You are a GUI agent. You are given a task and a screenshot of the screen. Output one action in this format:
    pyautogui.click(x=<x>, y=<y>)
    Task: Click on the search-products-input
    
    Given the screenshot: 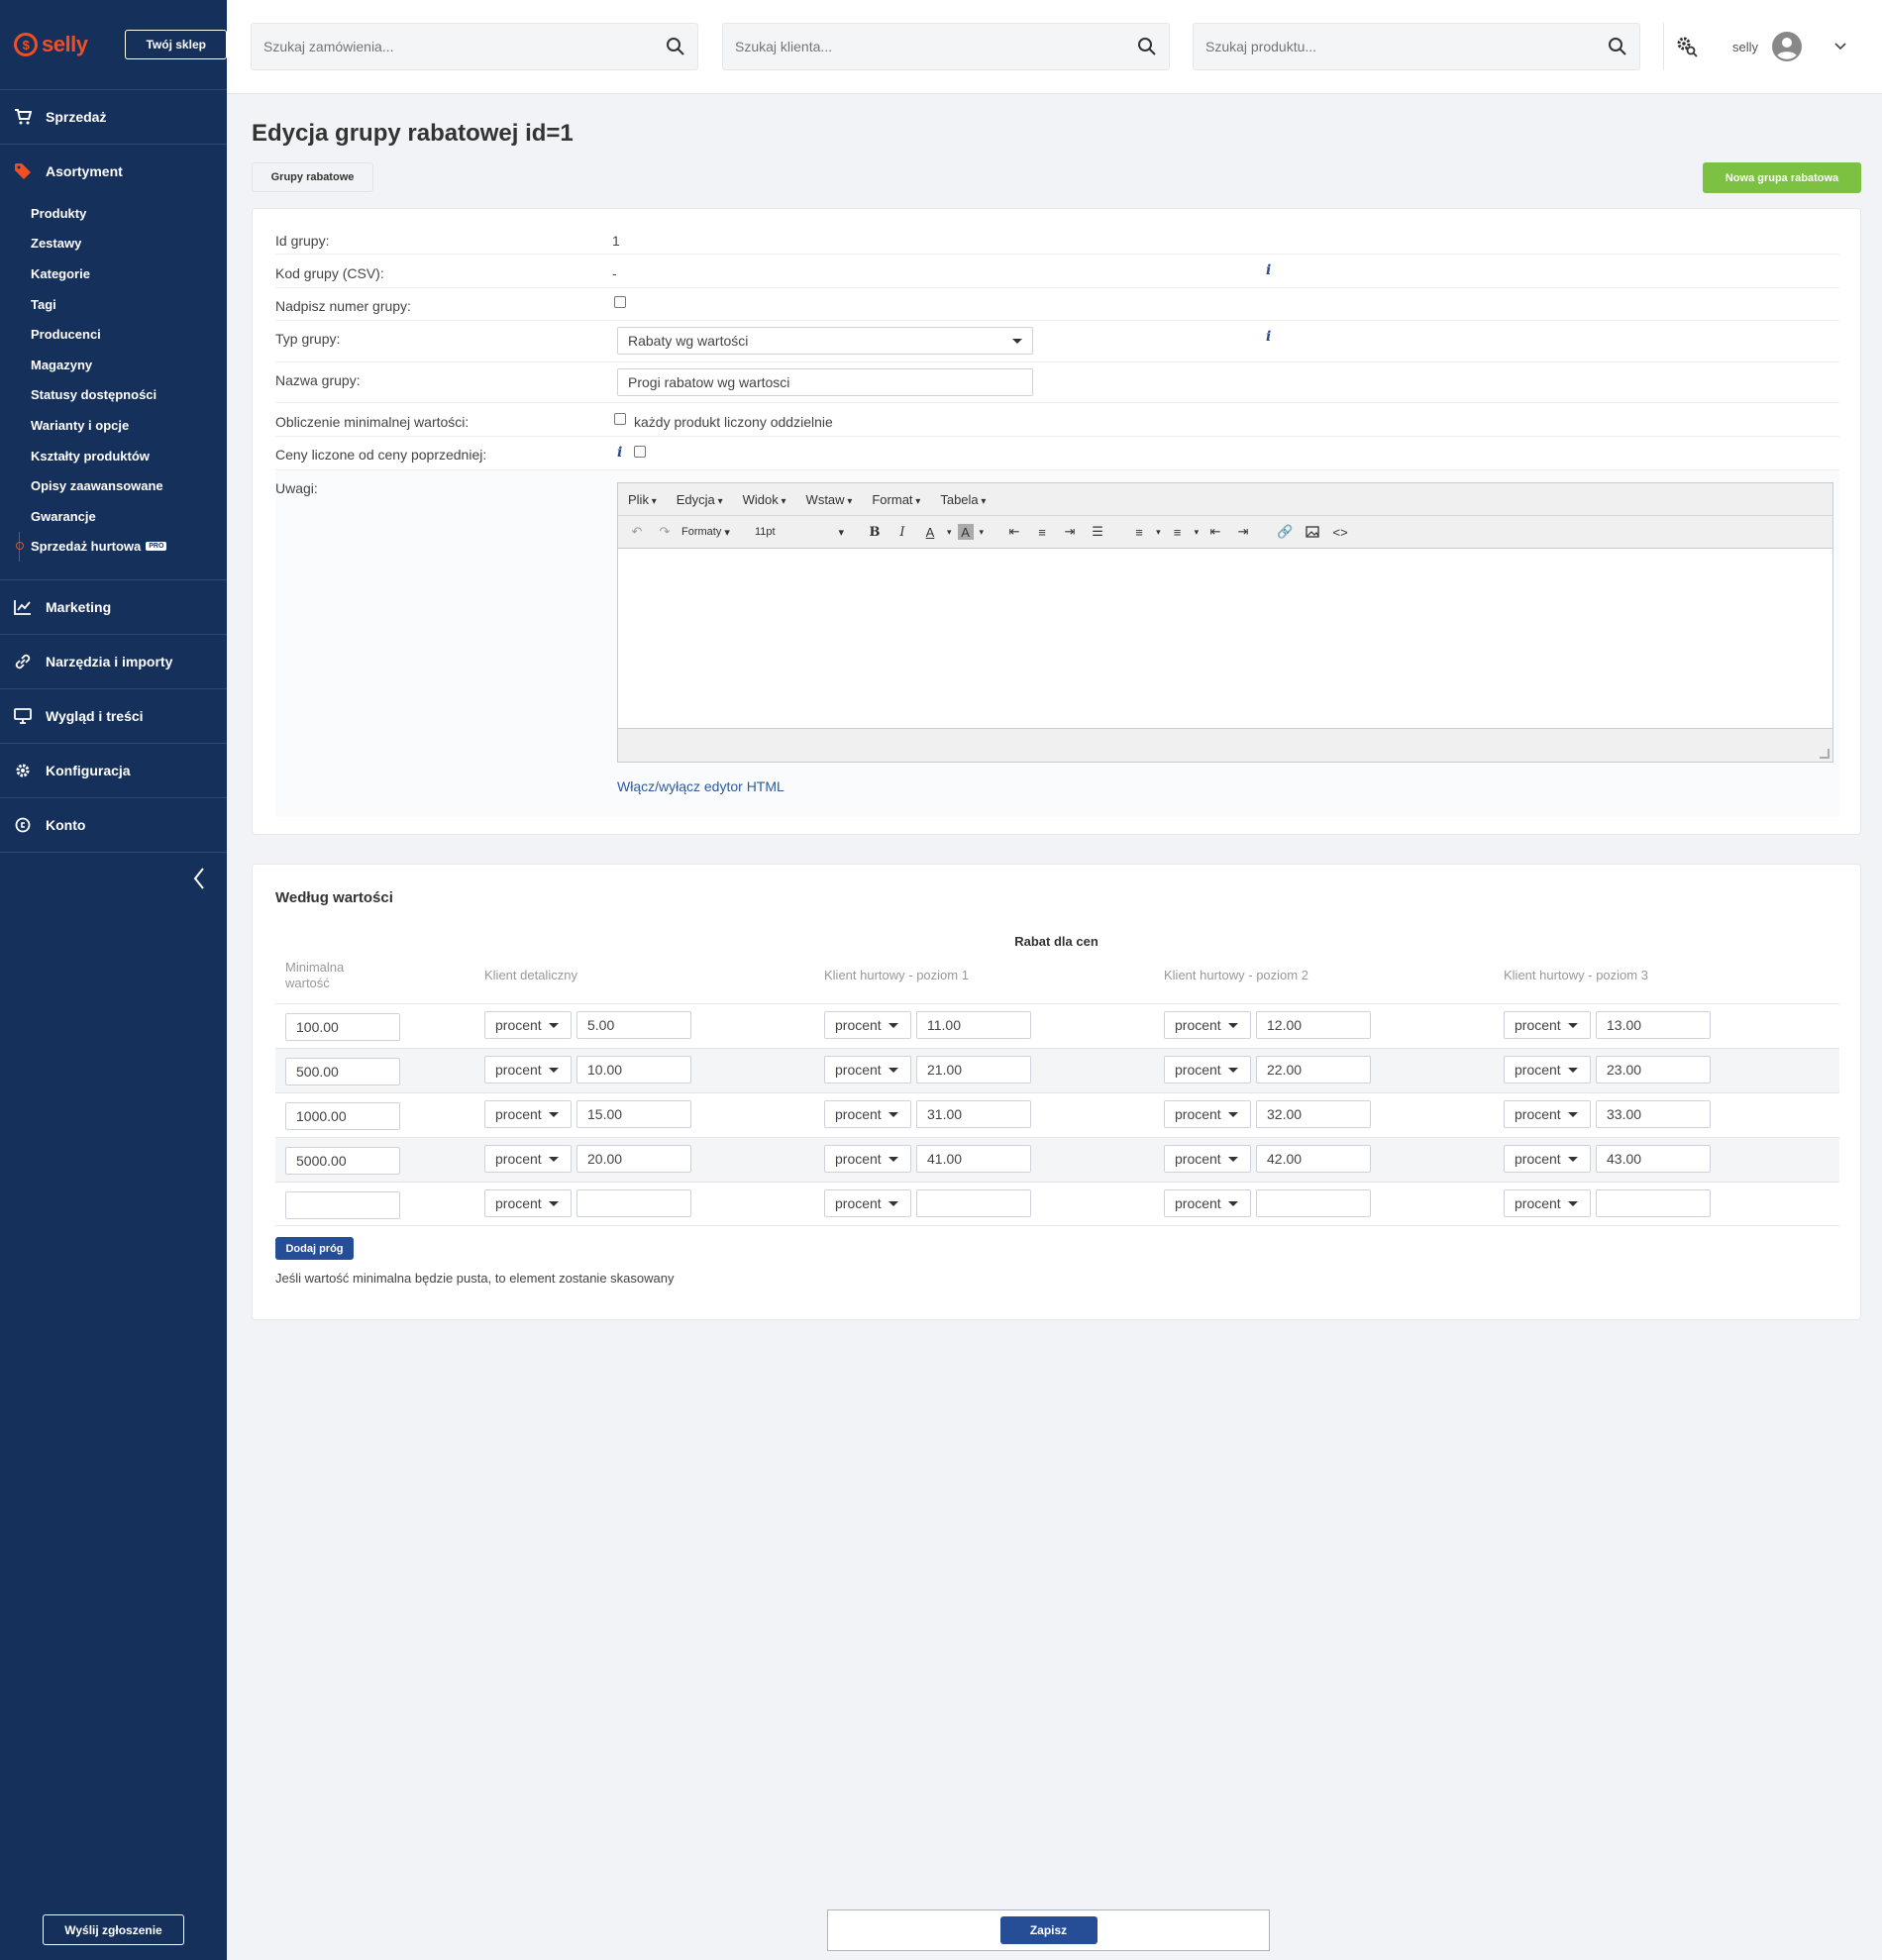 What is the action you would take?
    pyautogui.click(x=1406, y=46)
    